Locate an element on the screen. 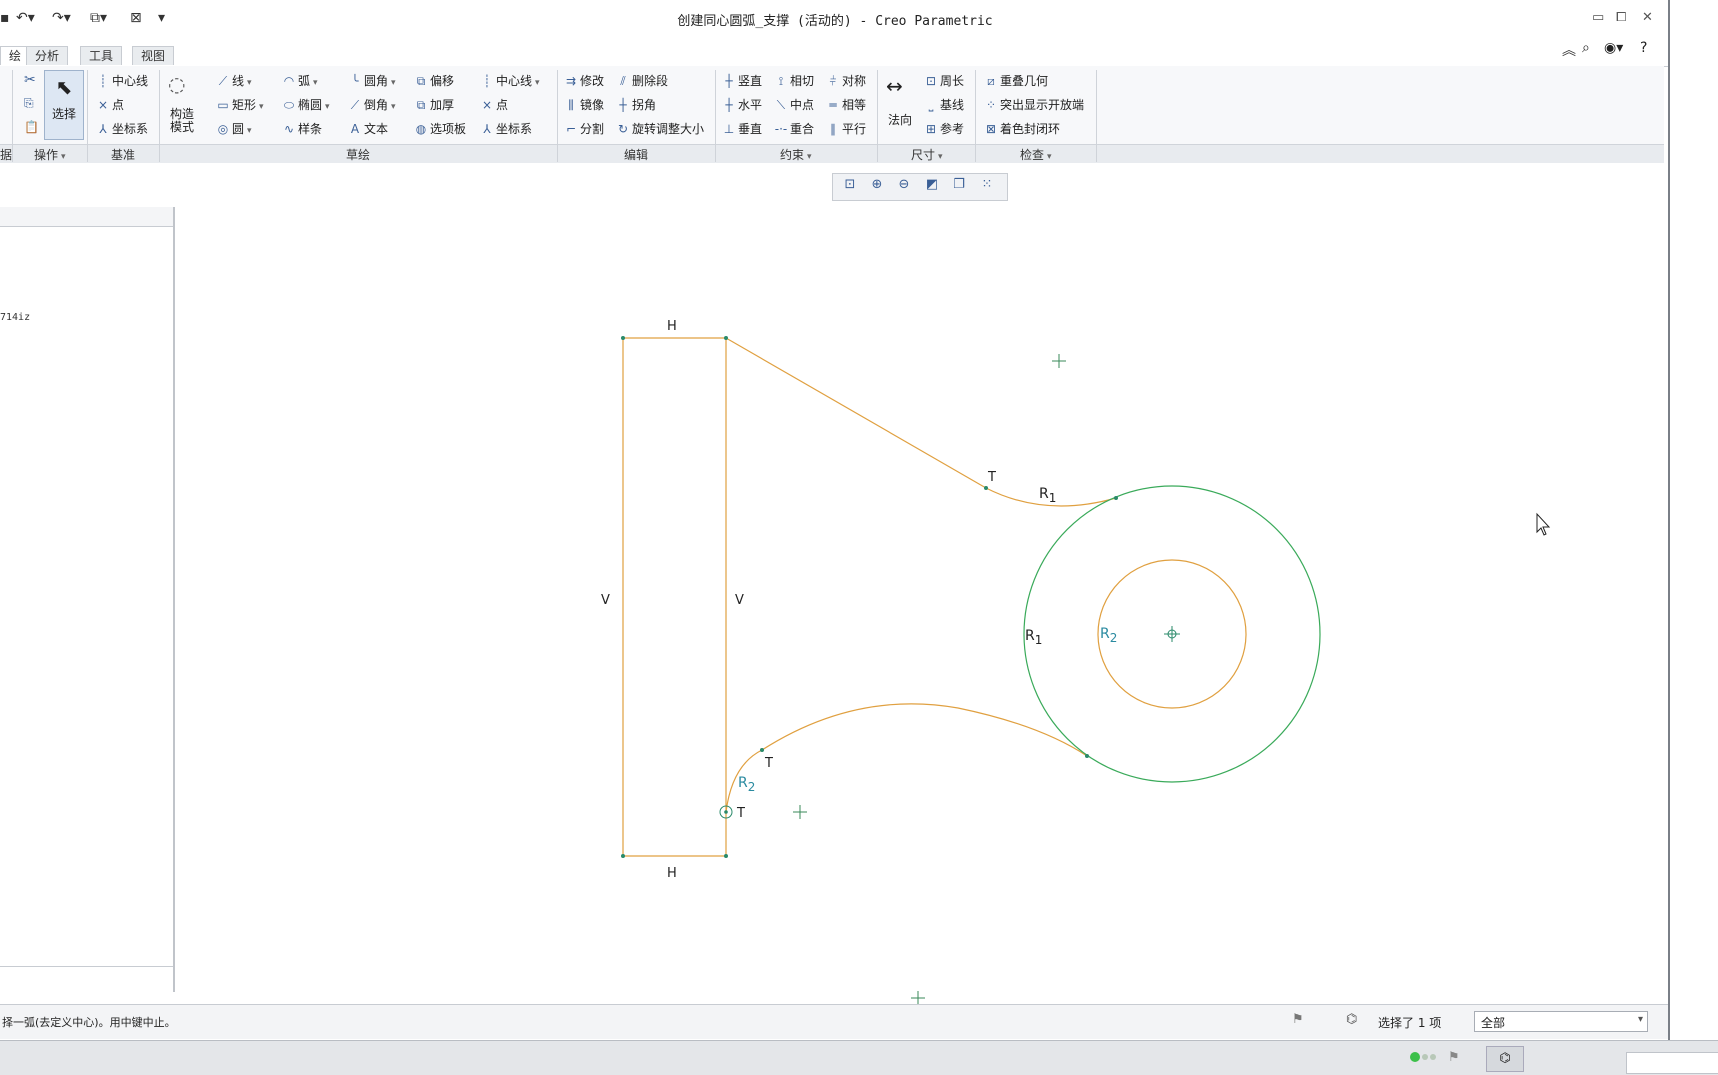 The height and width of the screenshot is (1075, 1718). constraint-t-point: T is located at coordinates (740, 813).